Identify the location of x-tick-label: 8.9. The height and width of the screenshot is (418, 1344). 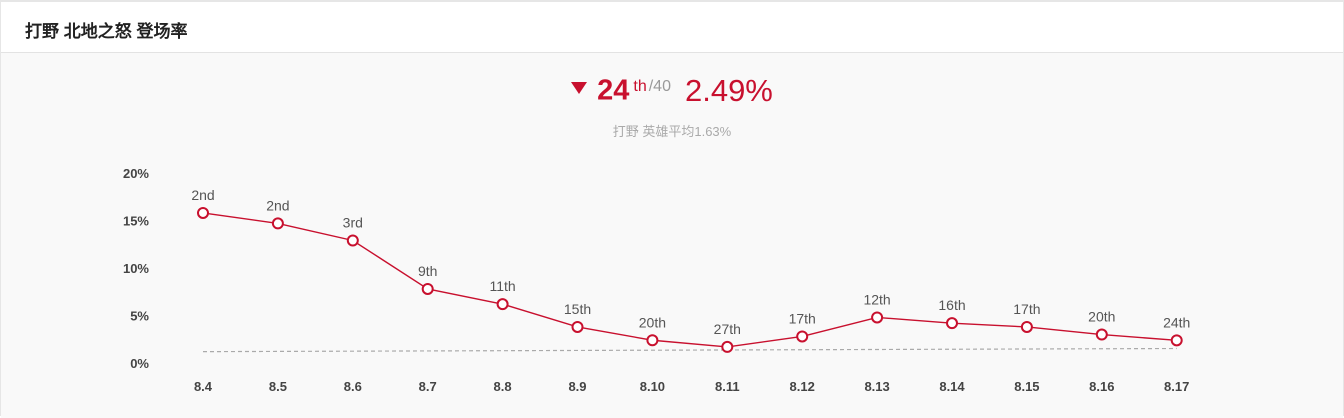
(577, 386).